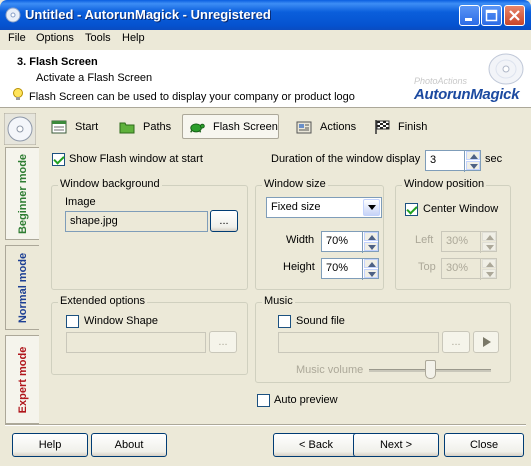 This screenshot has width=531, height=466. Describe the element at coordinates (98, 38) in the screenshot. I see `menu-tools: Tools` at that location.